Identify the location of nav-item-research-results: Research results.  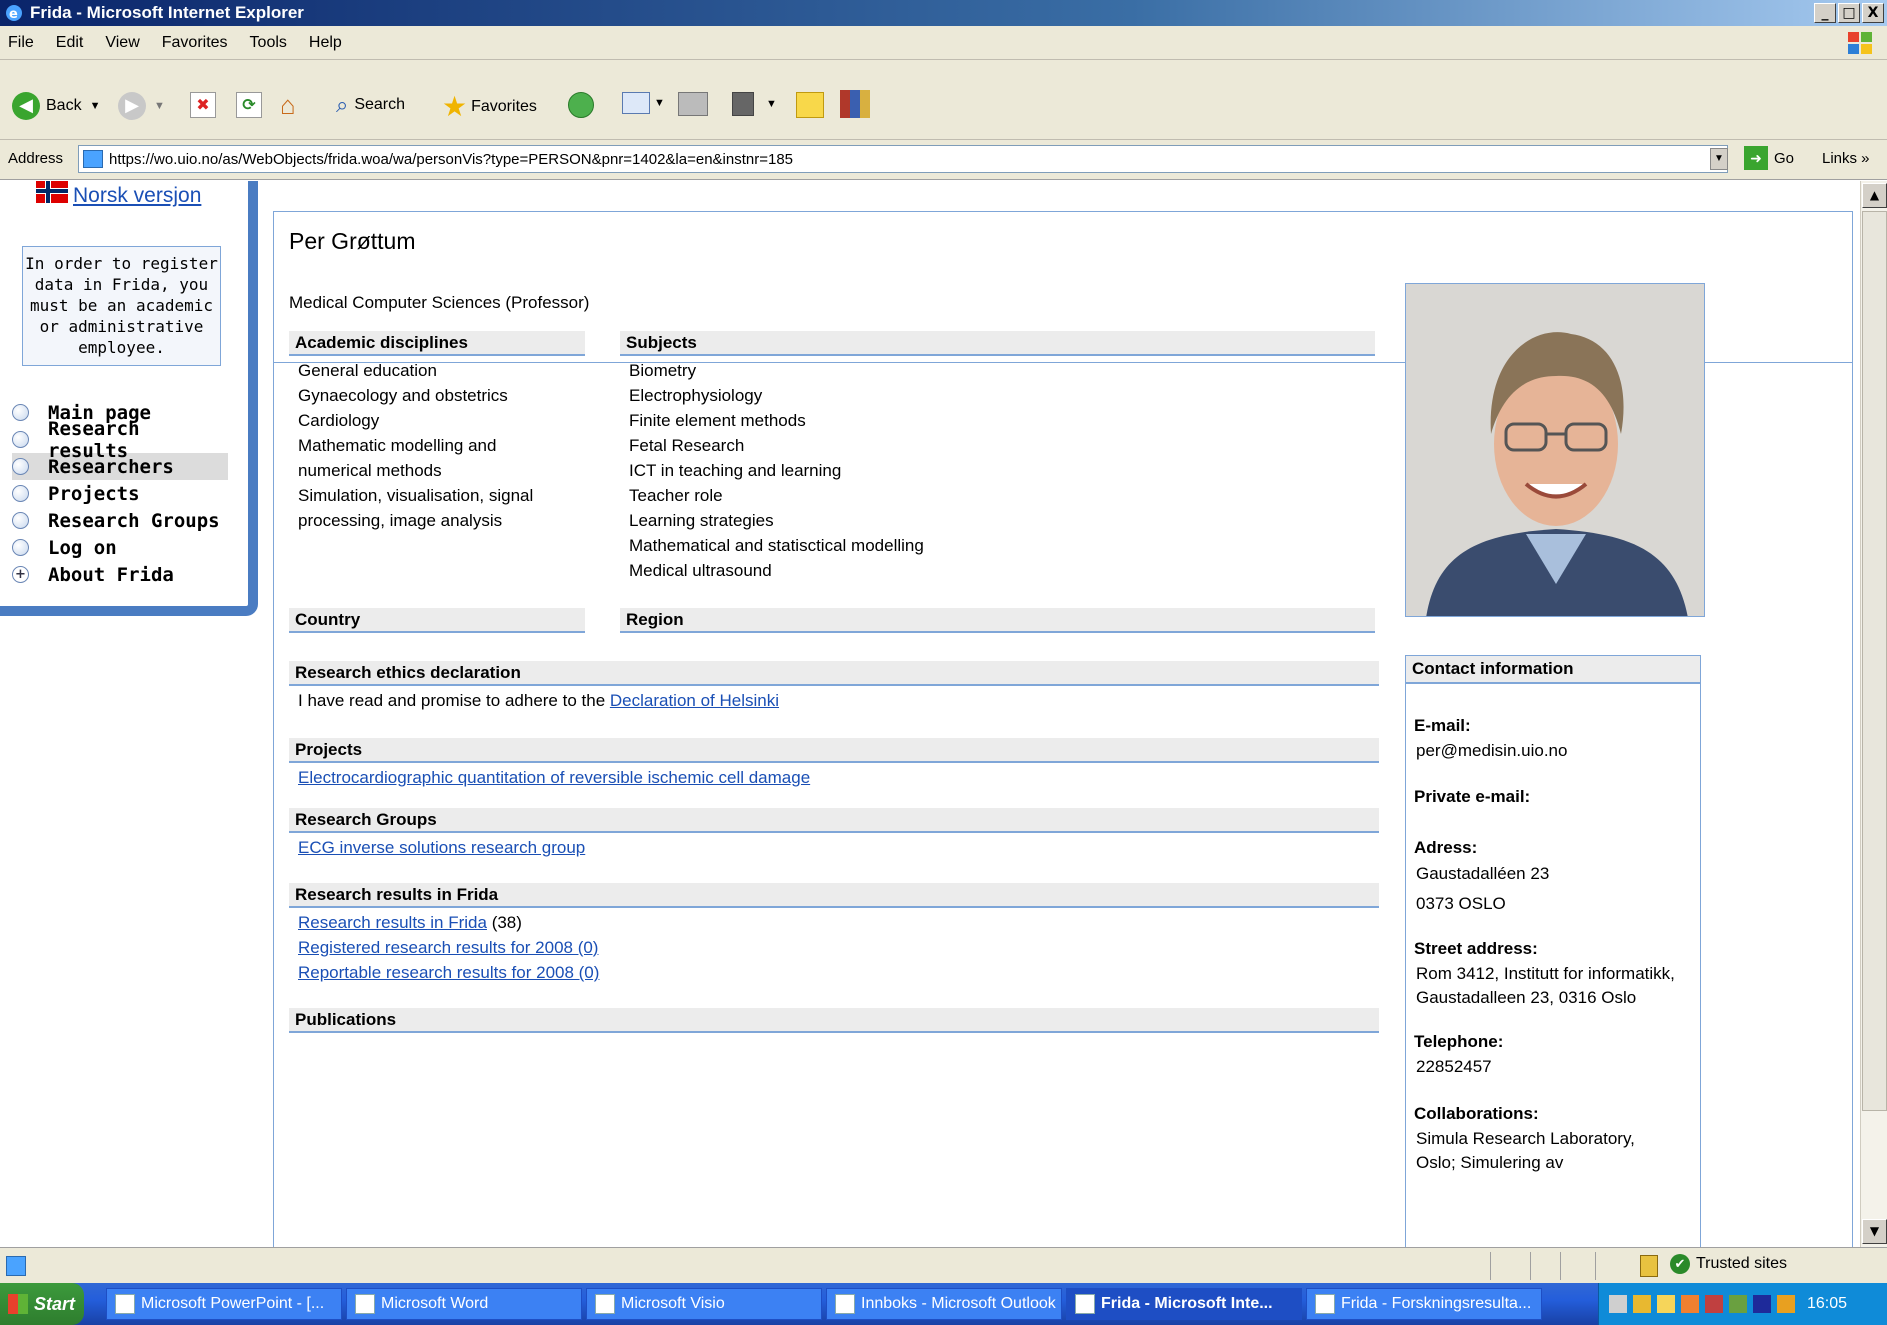
(120, 440).